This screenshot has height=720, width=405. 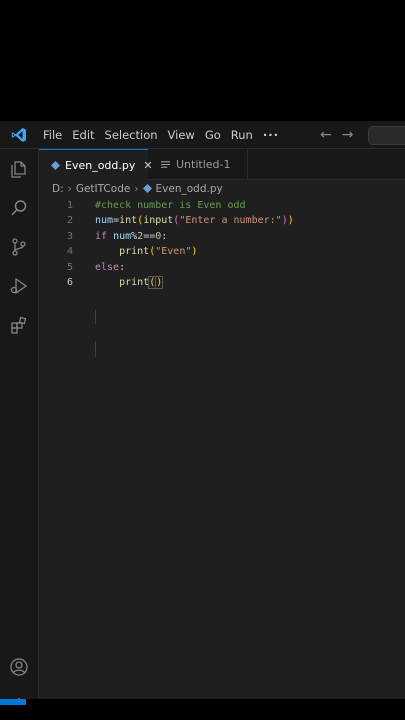 What do you see at coordinates (19, 247) in the screenshot?
I see `source-control-icon` at bounding box center [19, 247].